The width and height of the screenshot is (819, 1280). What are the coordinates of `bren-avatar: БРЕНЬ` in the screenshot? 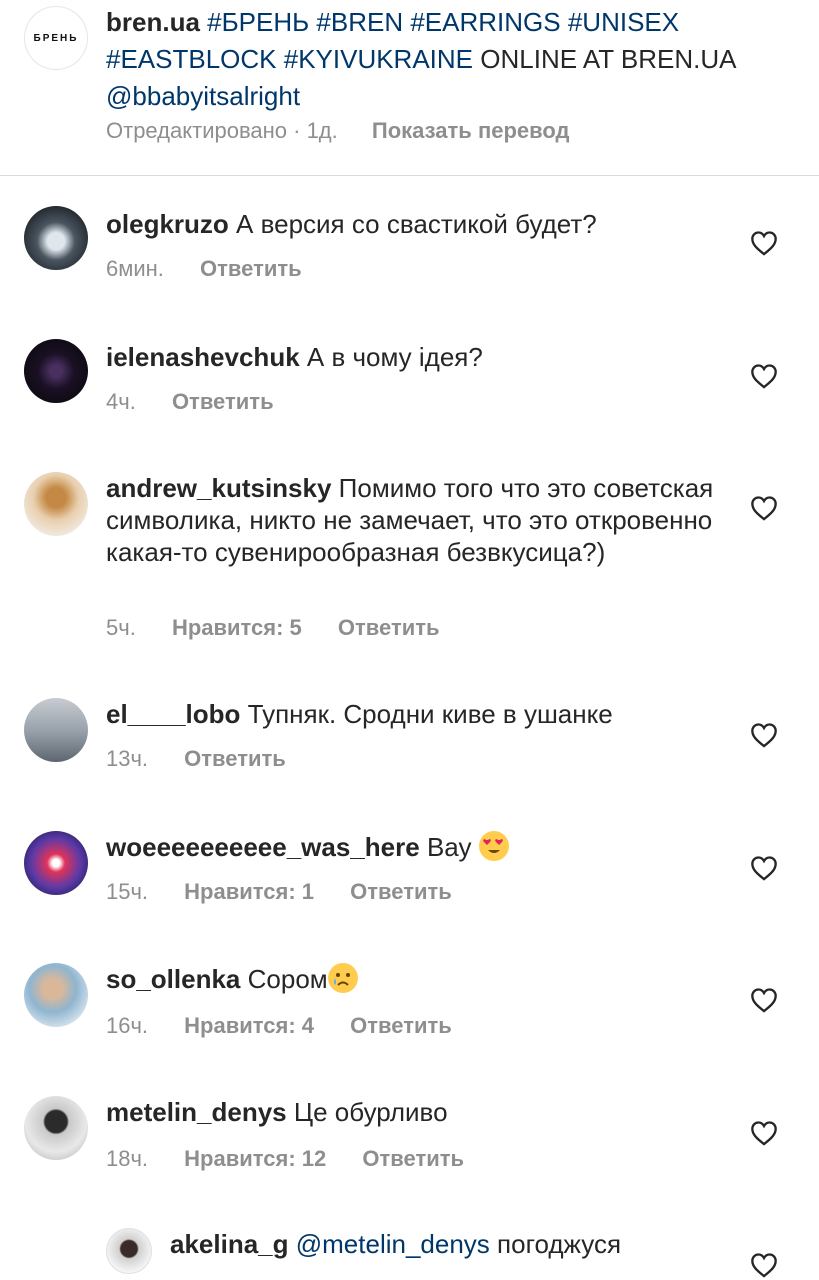 It's located at (56, 38).